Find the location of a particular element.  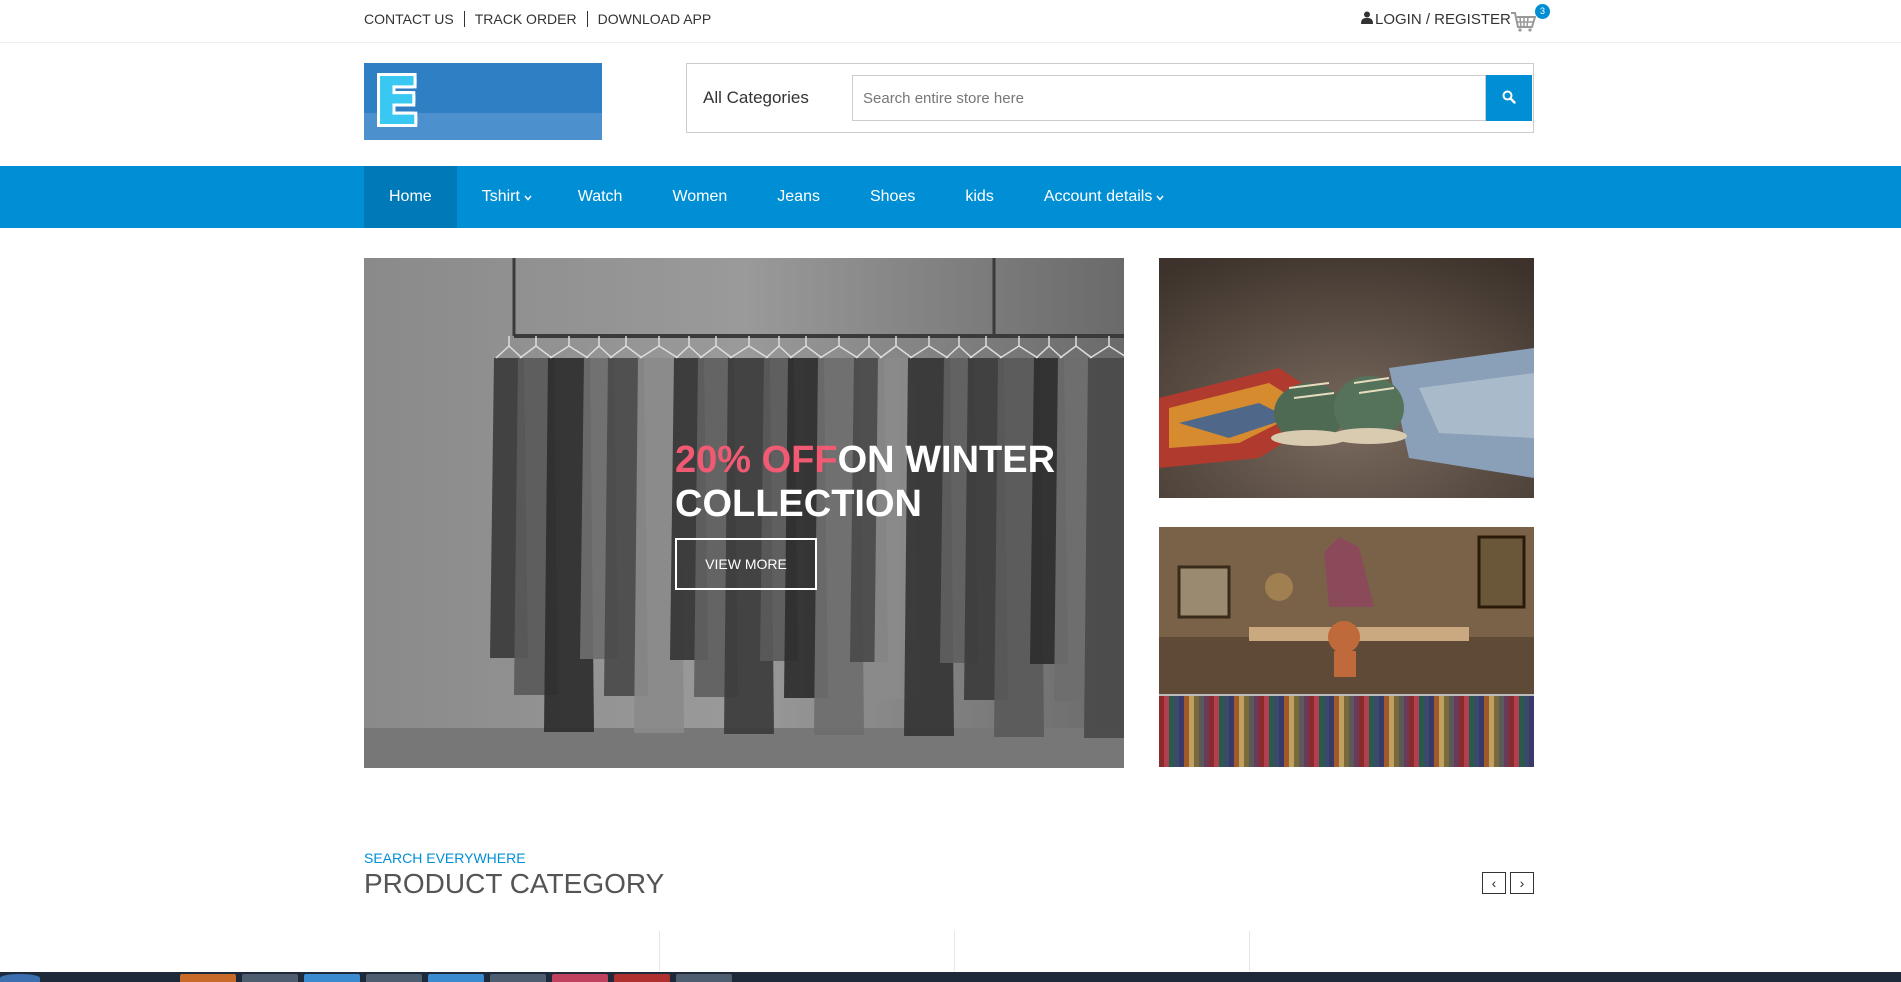

hero-discount: 20% OFF is located at coordinates (756, 460).